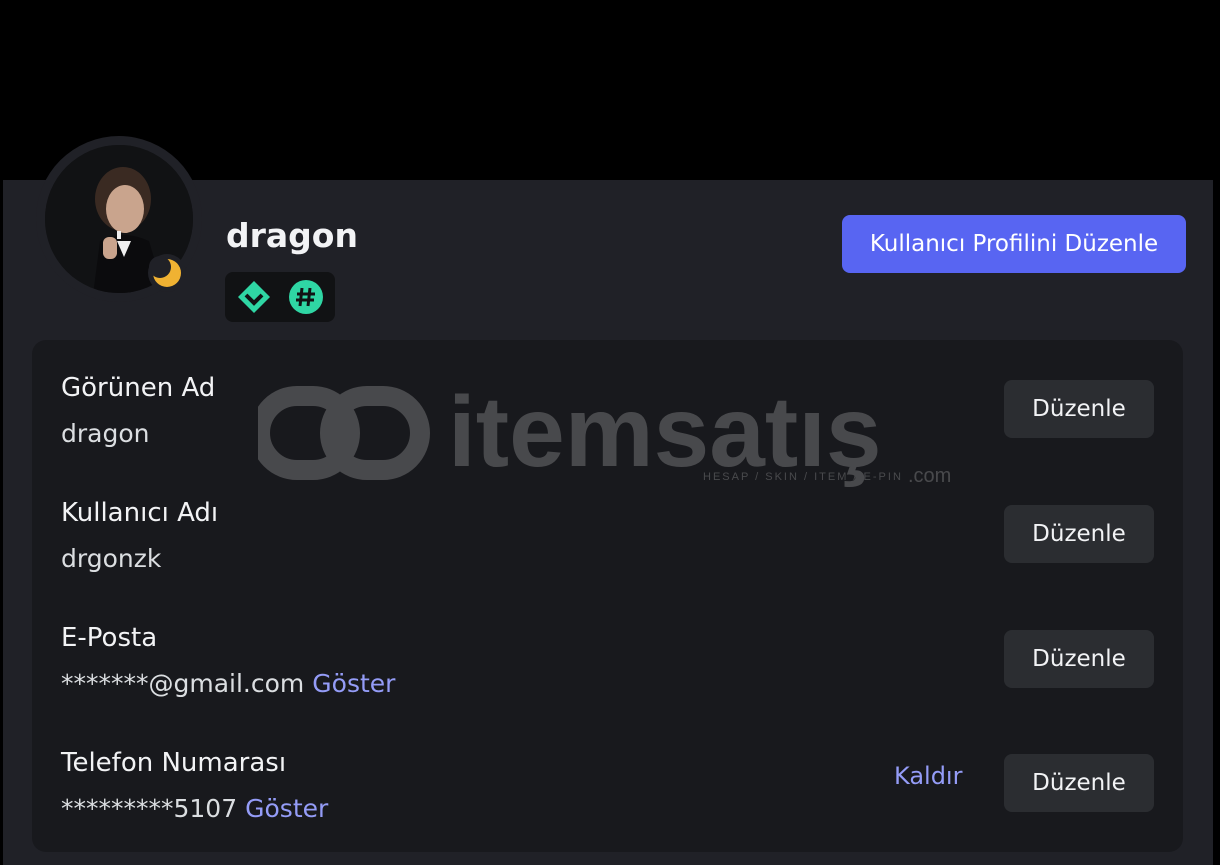 This screenshot has width=1220, height=865. I want to click on field-label: Kullanıcı Adı, so click(140, 513).